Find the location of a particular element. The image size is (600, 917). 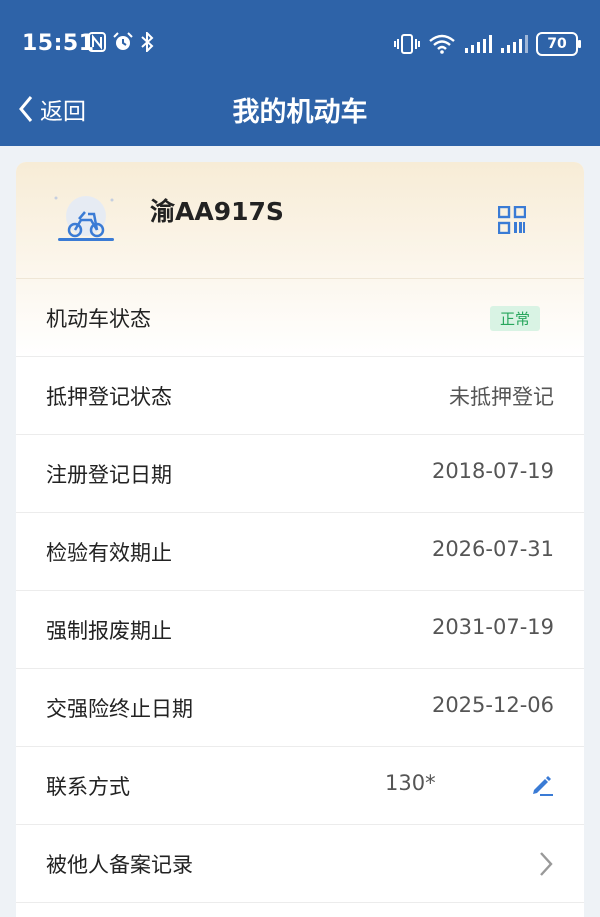

contact-value: 130* is located at coordinates (410, 783).